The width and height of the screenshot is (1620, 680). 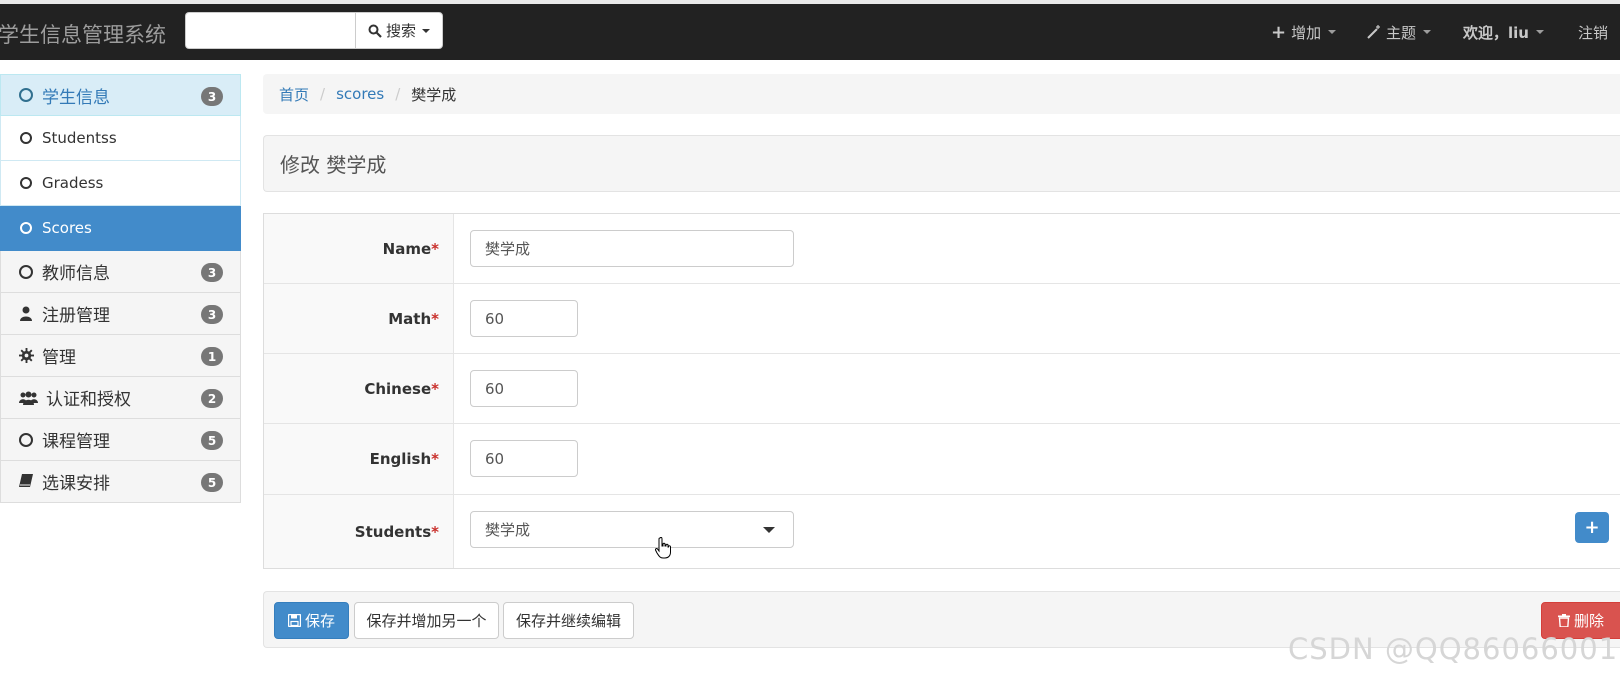 I want to click on field-label-text: Name, so click(x=407, y=248).